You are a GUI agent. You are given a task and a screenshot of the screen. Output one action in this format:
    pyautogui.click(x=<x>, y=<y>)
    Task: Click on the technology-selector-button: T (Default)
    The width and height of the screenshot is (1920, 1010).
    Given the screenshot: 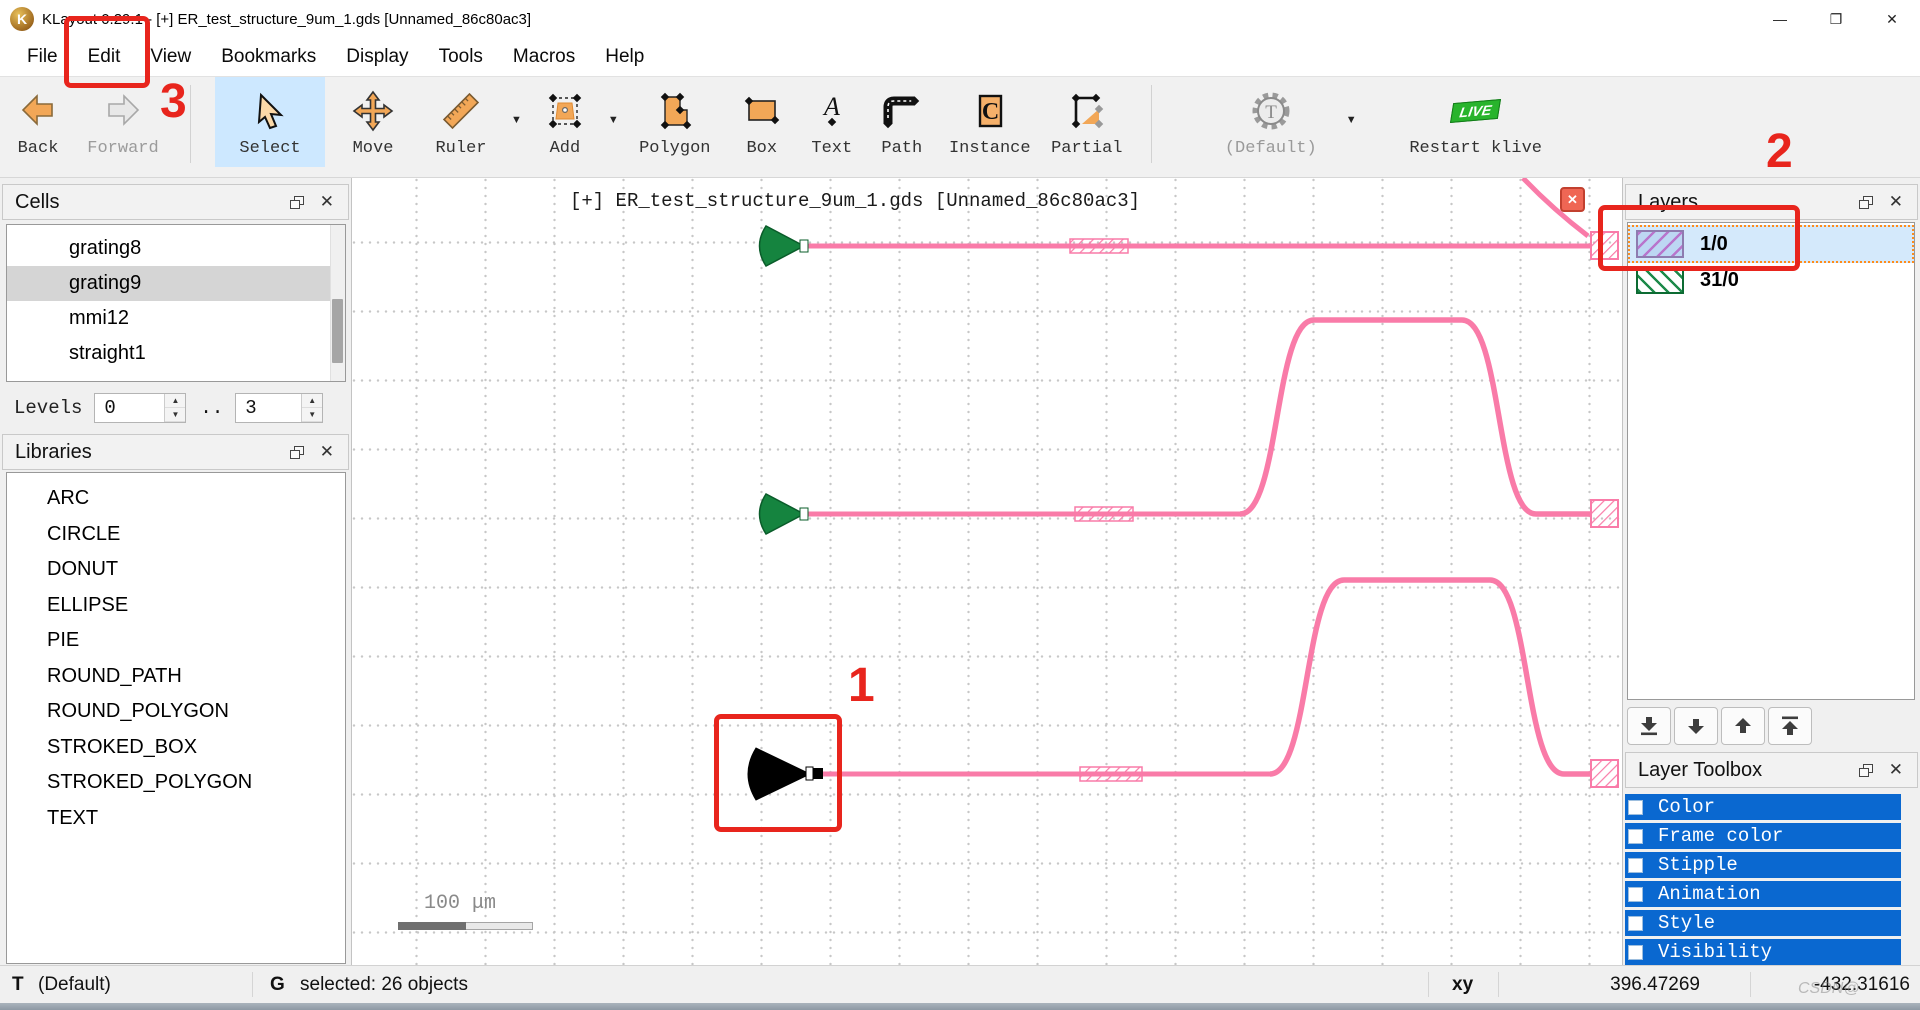 What is the action you would take?
    pyautogui.click(x=1271, y=122)
    